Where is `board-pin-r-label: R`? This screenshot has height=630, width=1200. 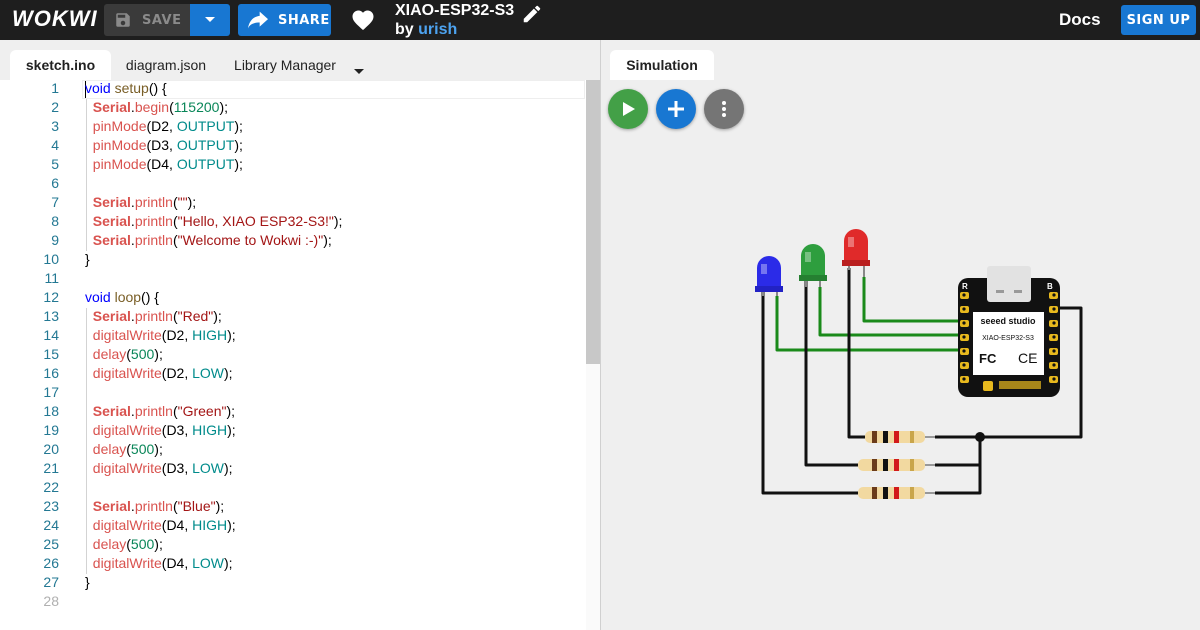
board-pin-r-label: R is located at coordinates (965, 286).